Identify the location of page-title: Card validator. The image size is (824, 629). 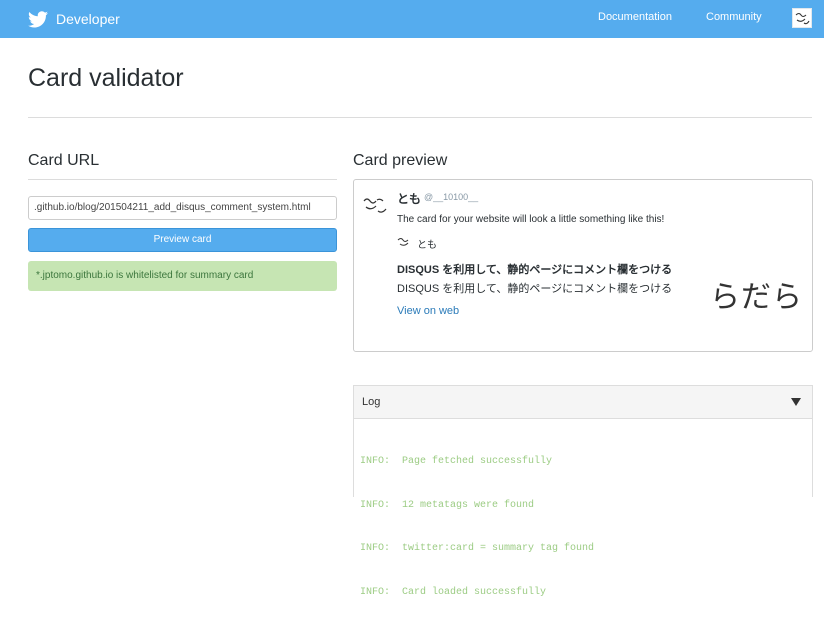
(106, 78).